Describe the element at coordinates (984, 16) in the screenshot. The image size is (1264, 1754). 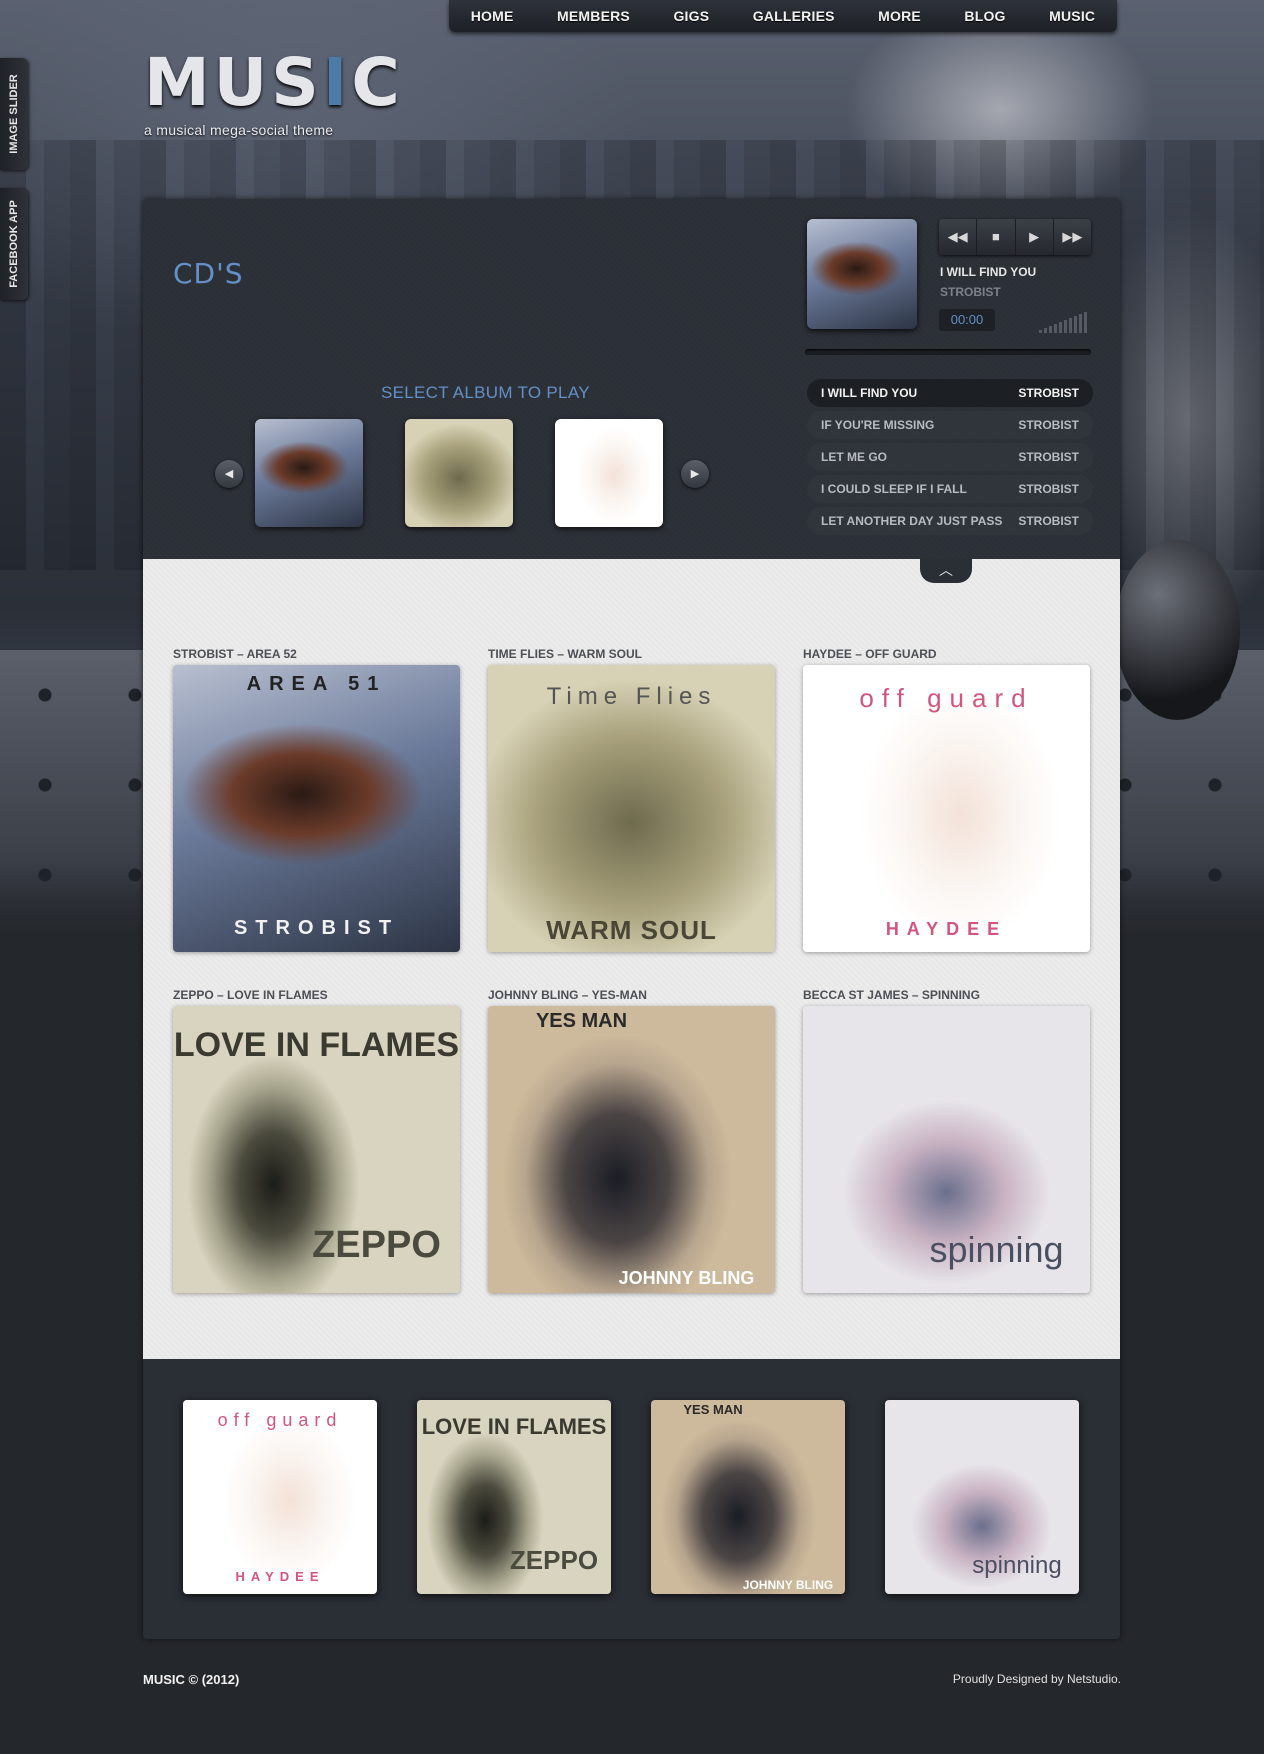
I see `nav-blog: BLOG` at that location.